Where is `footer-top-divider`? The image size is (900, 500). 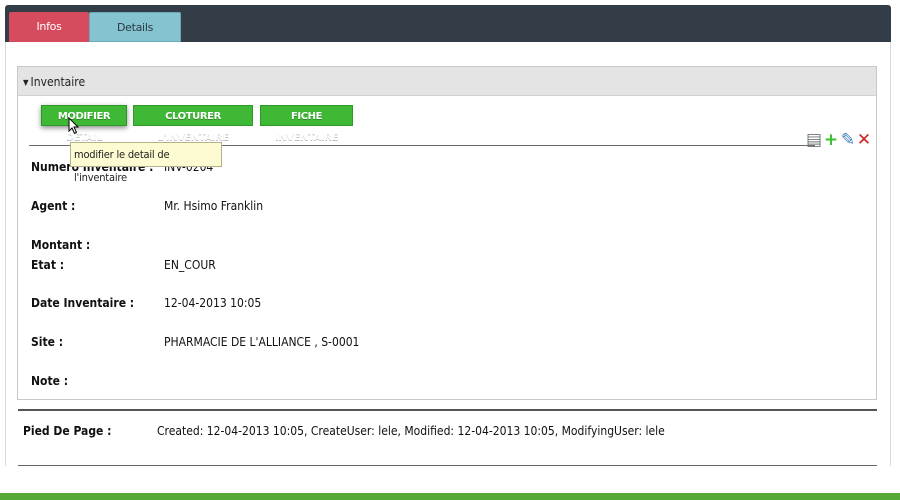 footer-top-divider is located at coordinates (447, 410).